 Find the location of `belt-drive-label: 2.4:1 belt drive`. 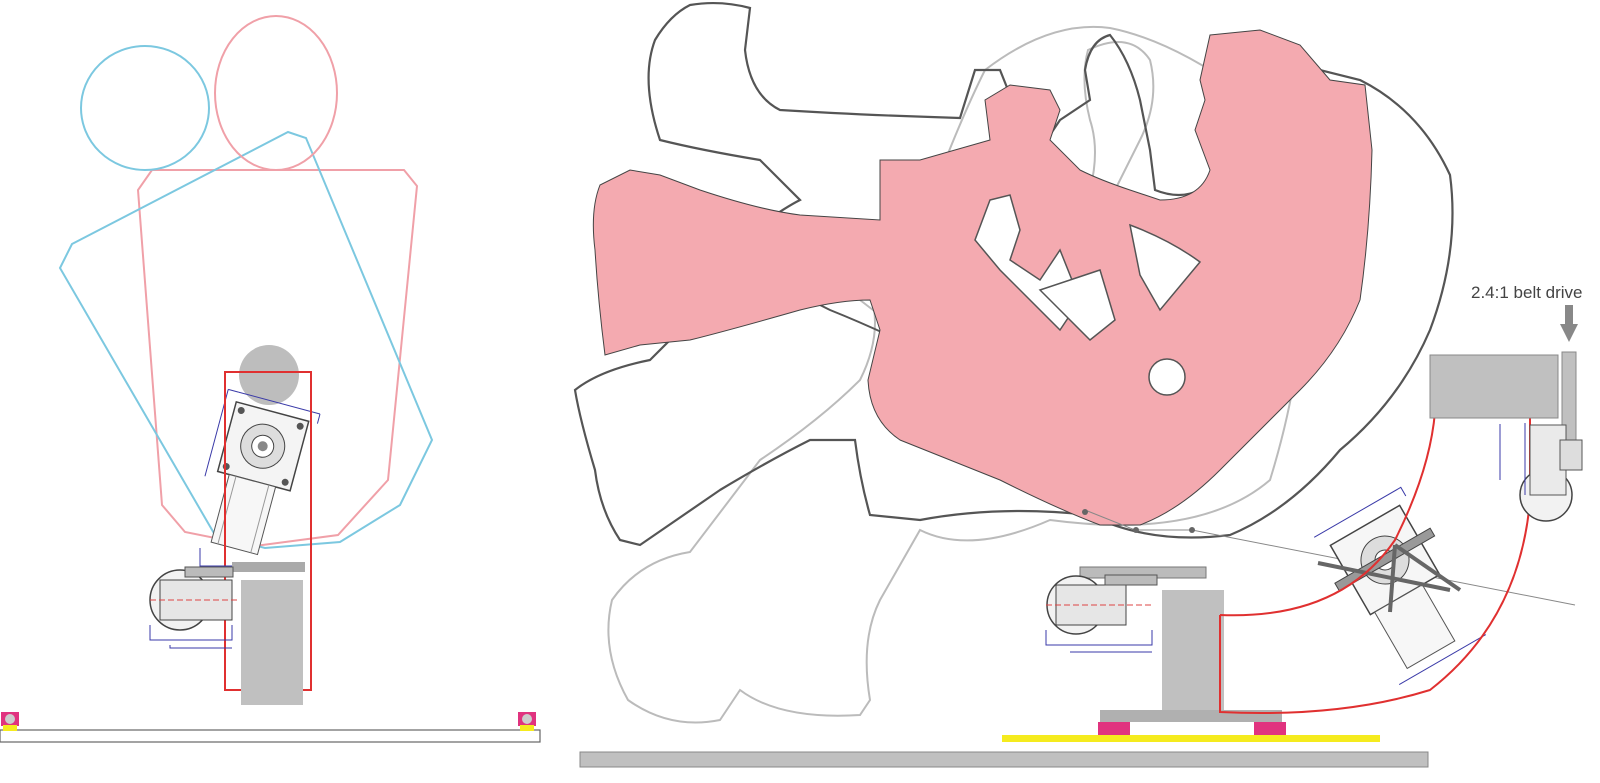

belt-drive-label: 2.4:1 belt drive is located at coordinates (1527, 292).